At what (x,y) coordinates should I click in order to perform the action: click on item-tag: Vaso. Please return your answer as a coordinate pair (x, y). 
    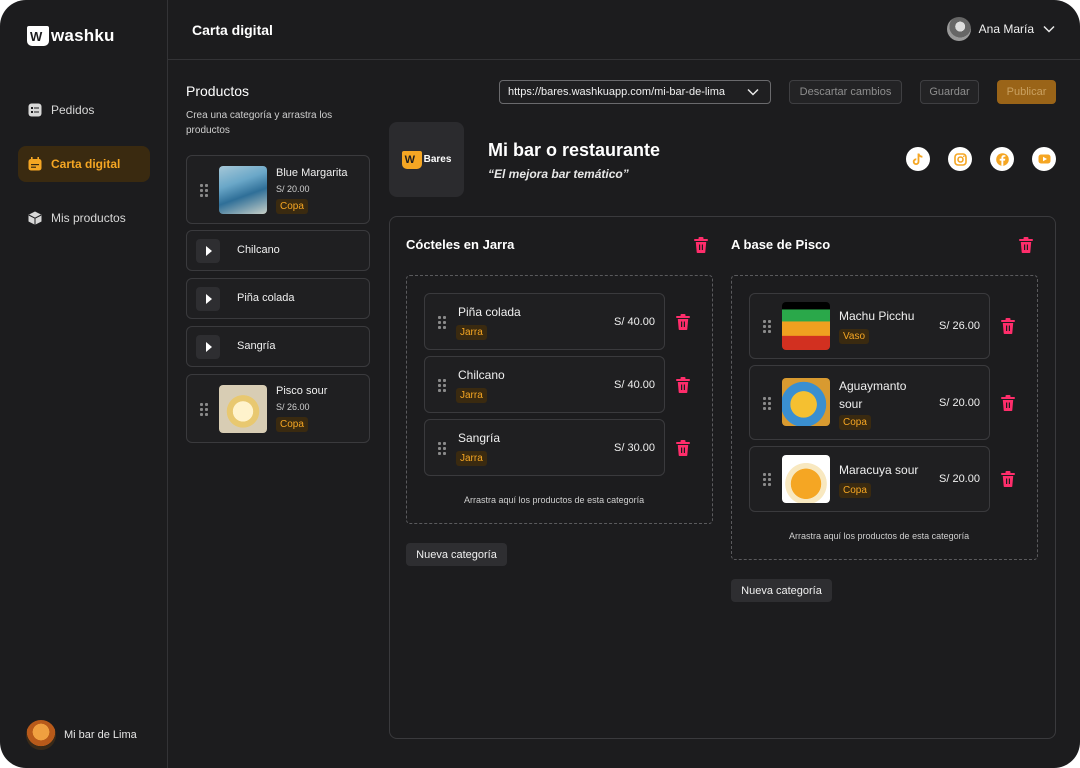
    Looking at the image, I should click on (854, 336).